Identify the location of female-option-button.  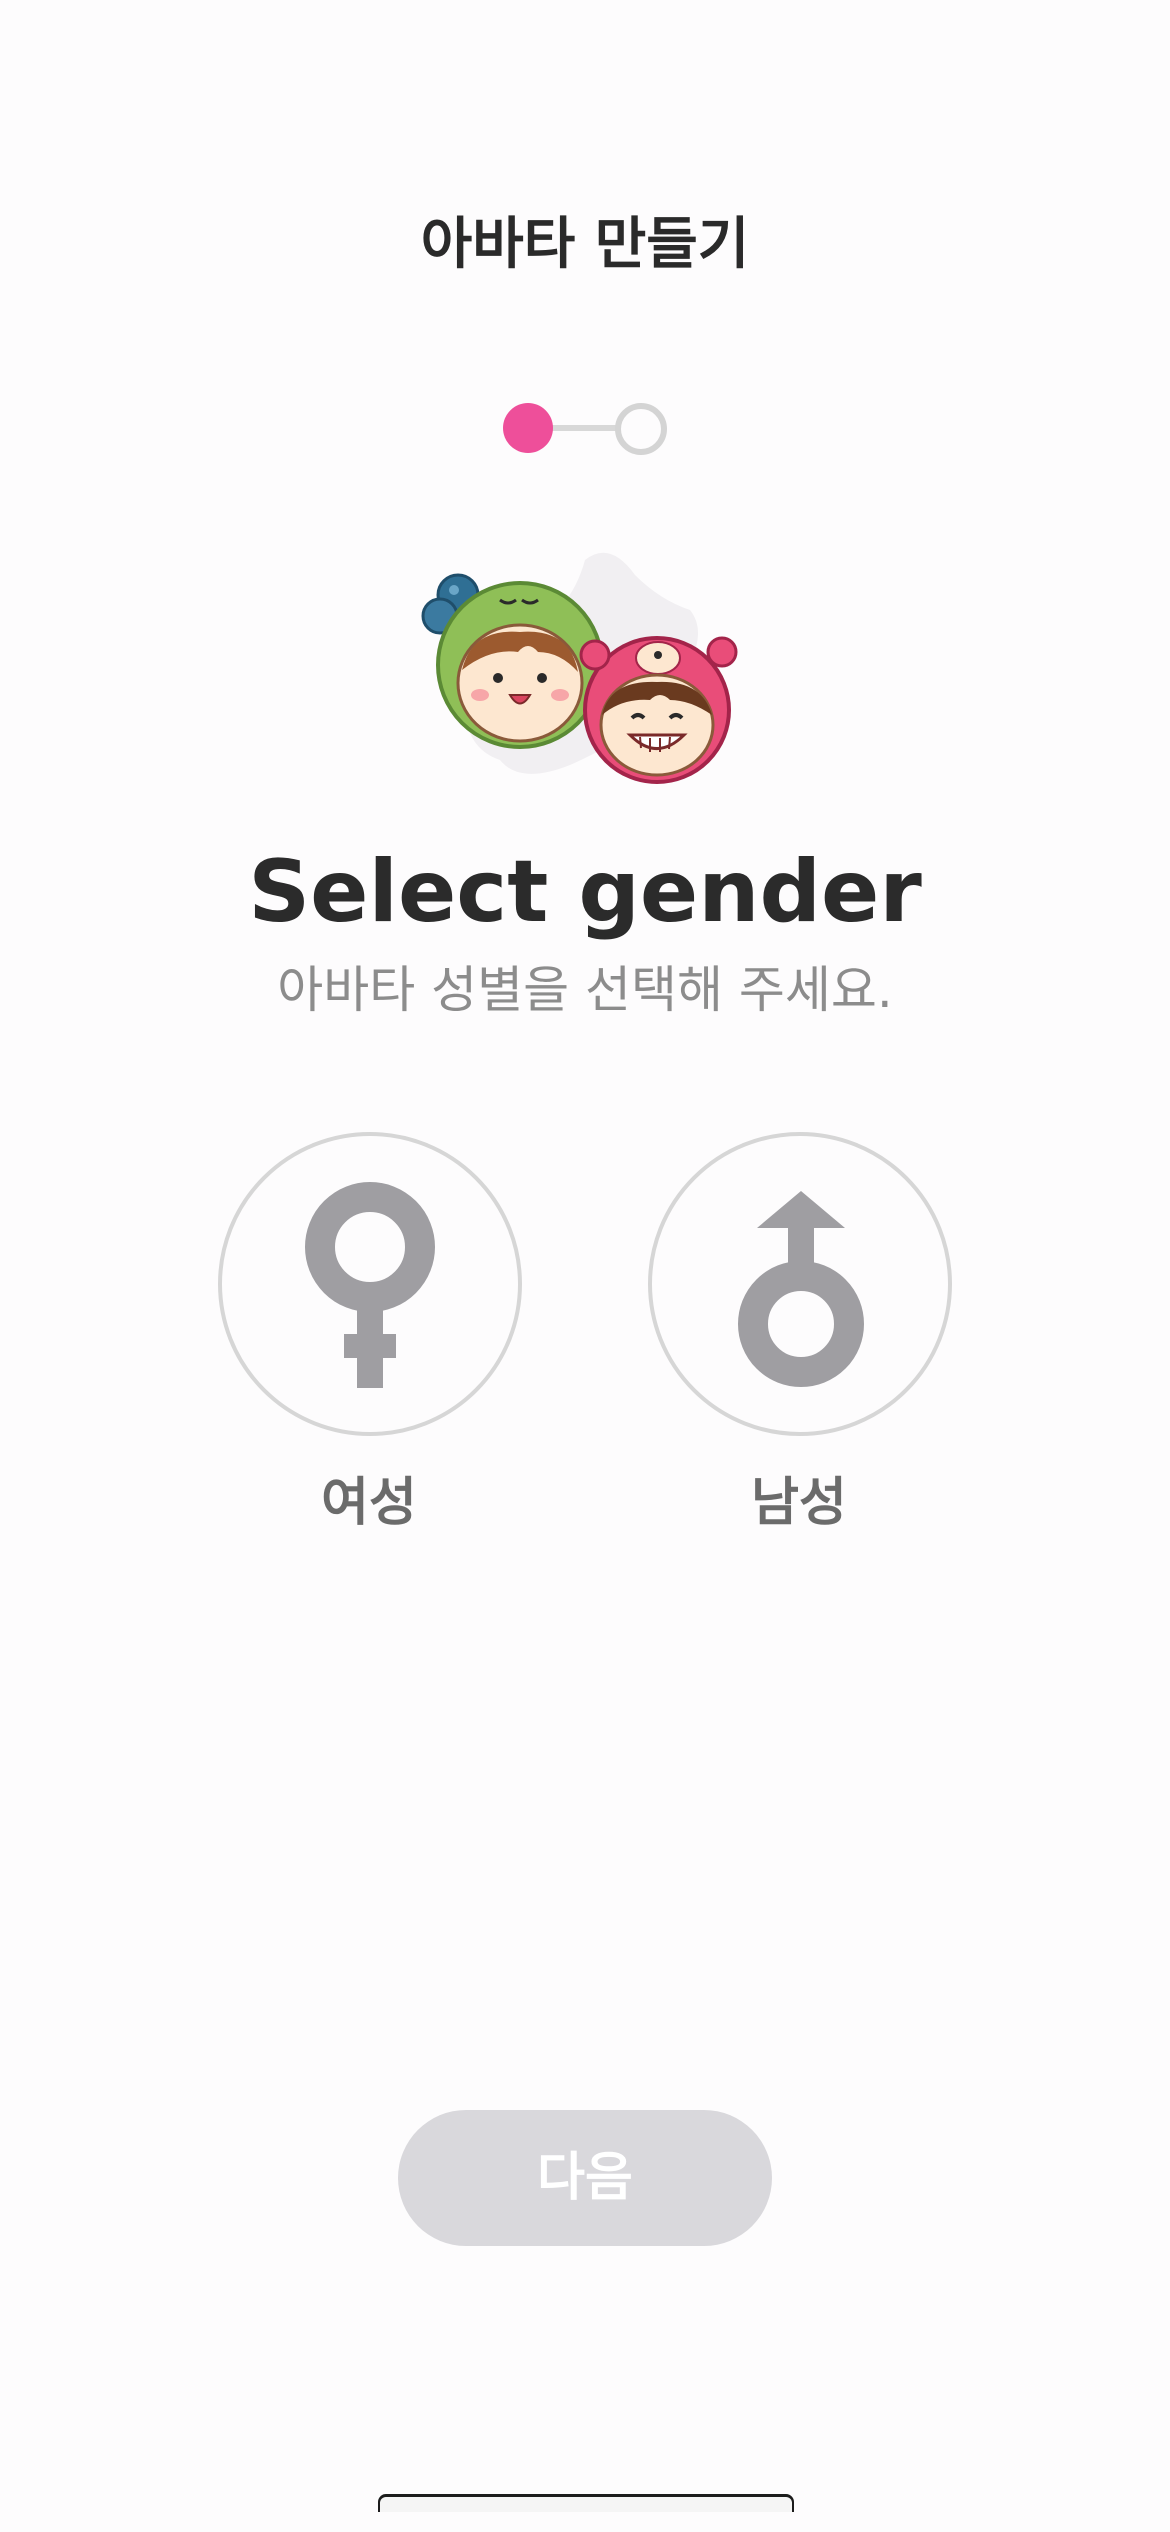
(370, 1284).